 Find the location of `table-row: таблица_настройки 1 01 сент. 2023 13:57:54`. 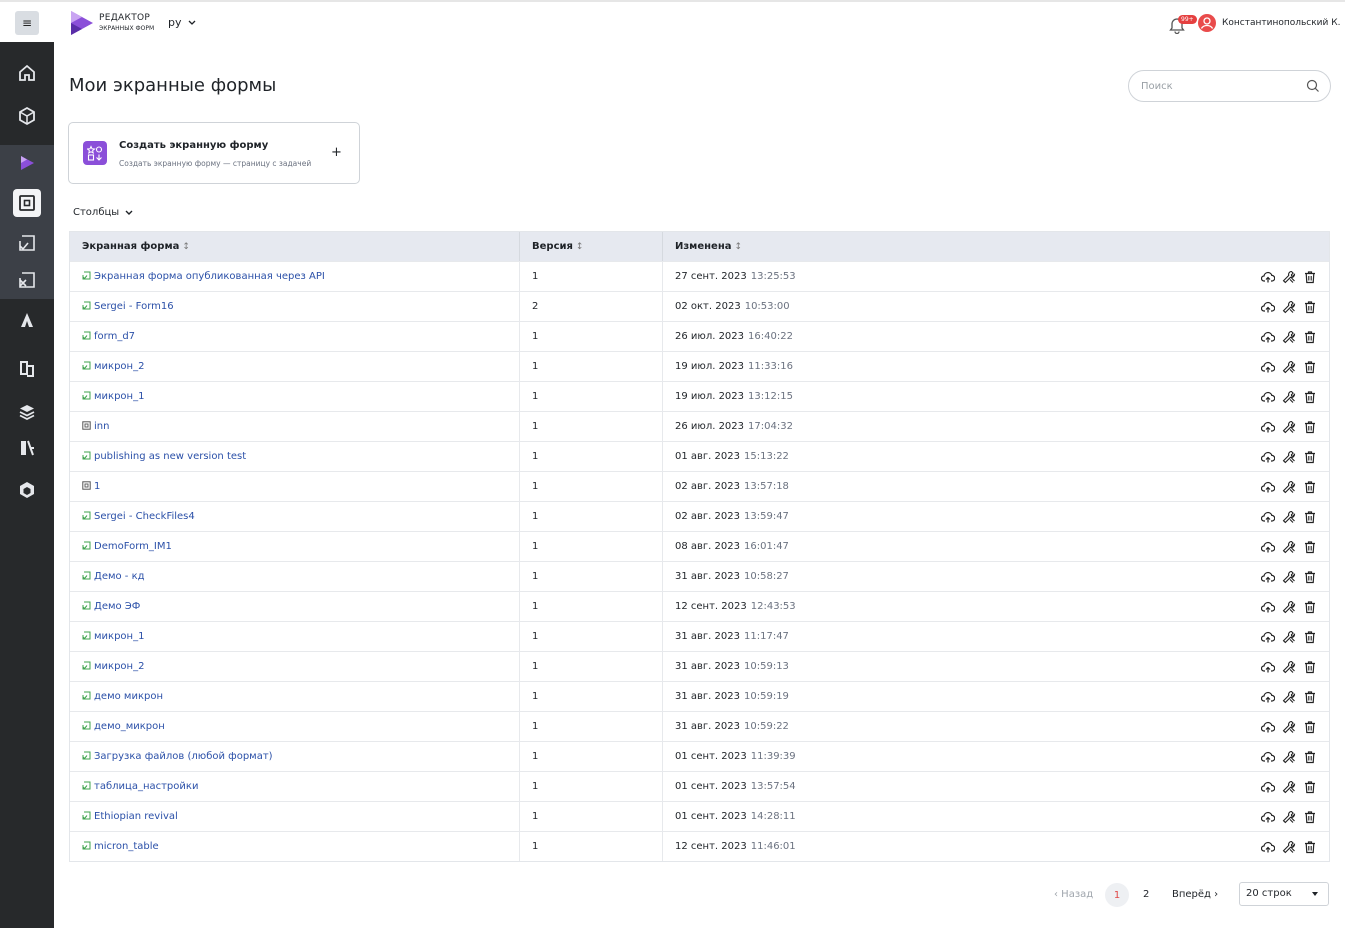

table-row: таблица_настройки 1 01 сент. 2023 13:57:54 is located at coordinates (699, 786).